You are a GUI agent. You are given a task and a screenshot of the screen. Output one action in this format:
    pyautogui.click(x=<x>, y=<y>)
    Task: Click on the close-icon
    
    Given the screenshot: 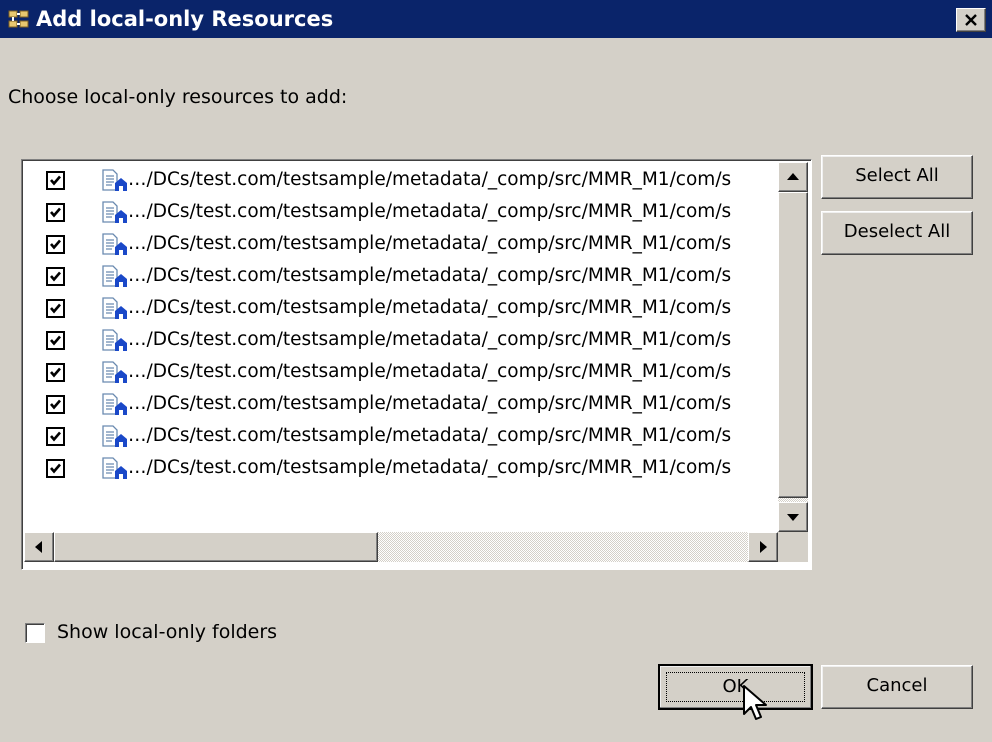 What is the action you would take?
    pyautogui.click(x=971, y=20)
    